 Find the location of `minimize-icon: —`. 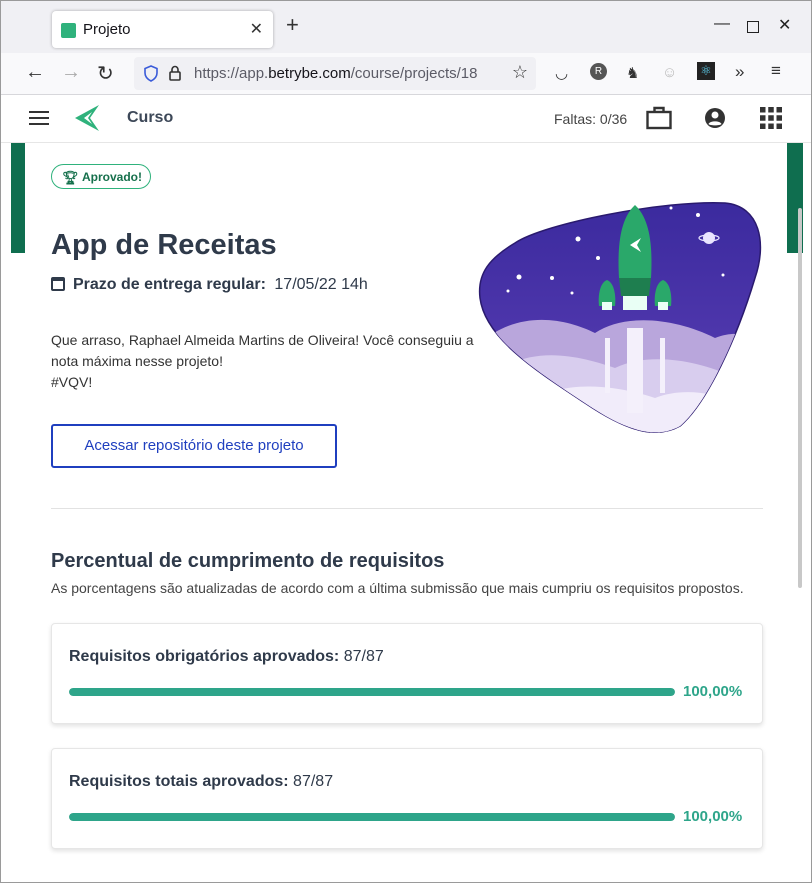

minimize-icon: — is located at coordinates (722, 24).